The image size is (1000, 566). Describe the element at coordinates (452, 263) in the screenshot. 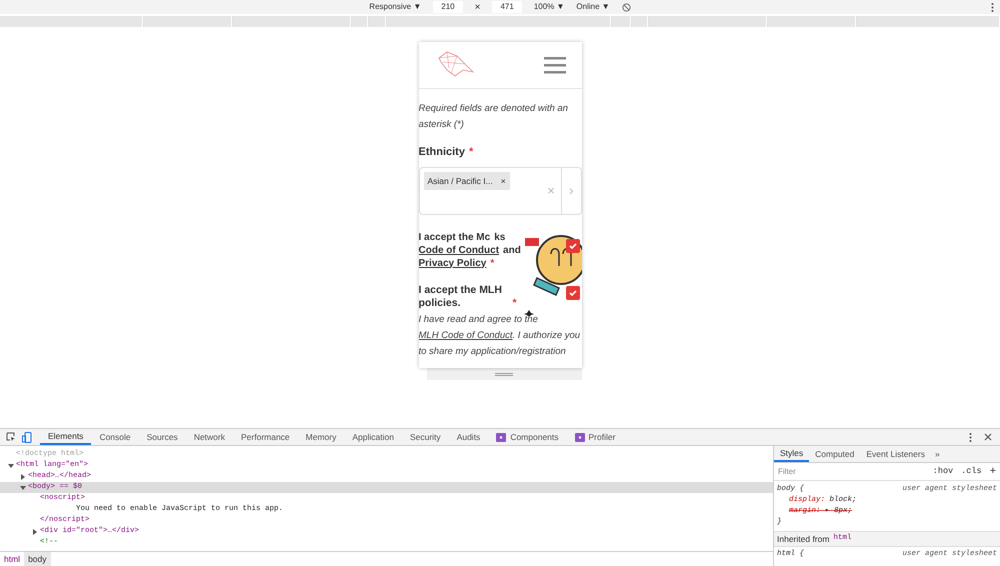

I see `privacy-policy-link: Privacy Policy` at that location.